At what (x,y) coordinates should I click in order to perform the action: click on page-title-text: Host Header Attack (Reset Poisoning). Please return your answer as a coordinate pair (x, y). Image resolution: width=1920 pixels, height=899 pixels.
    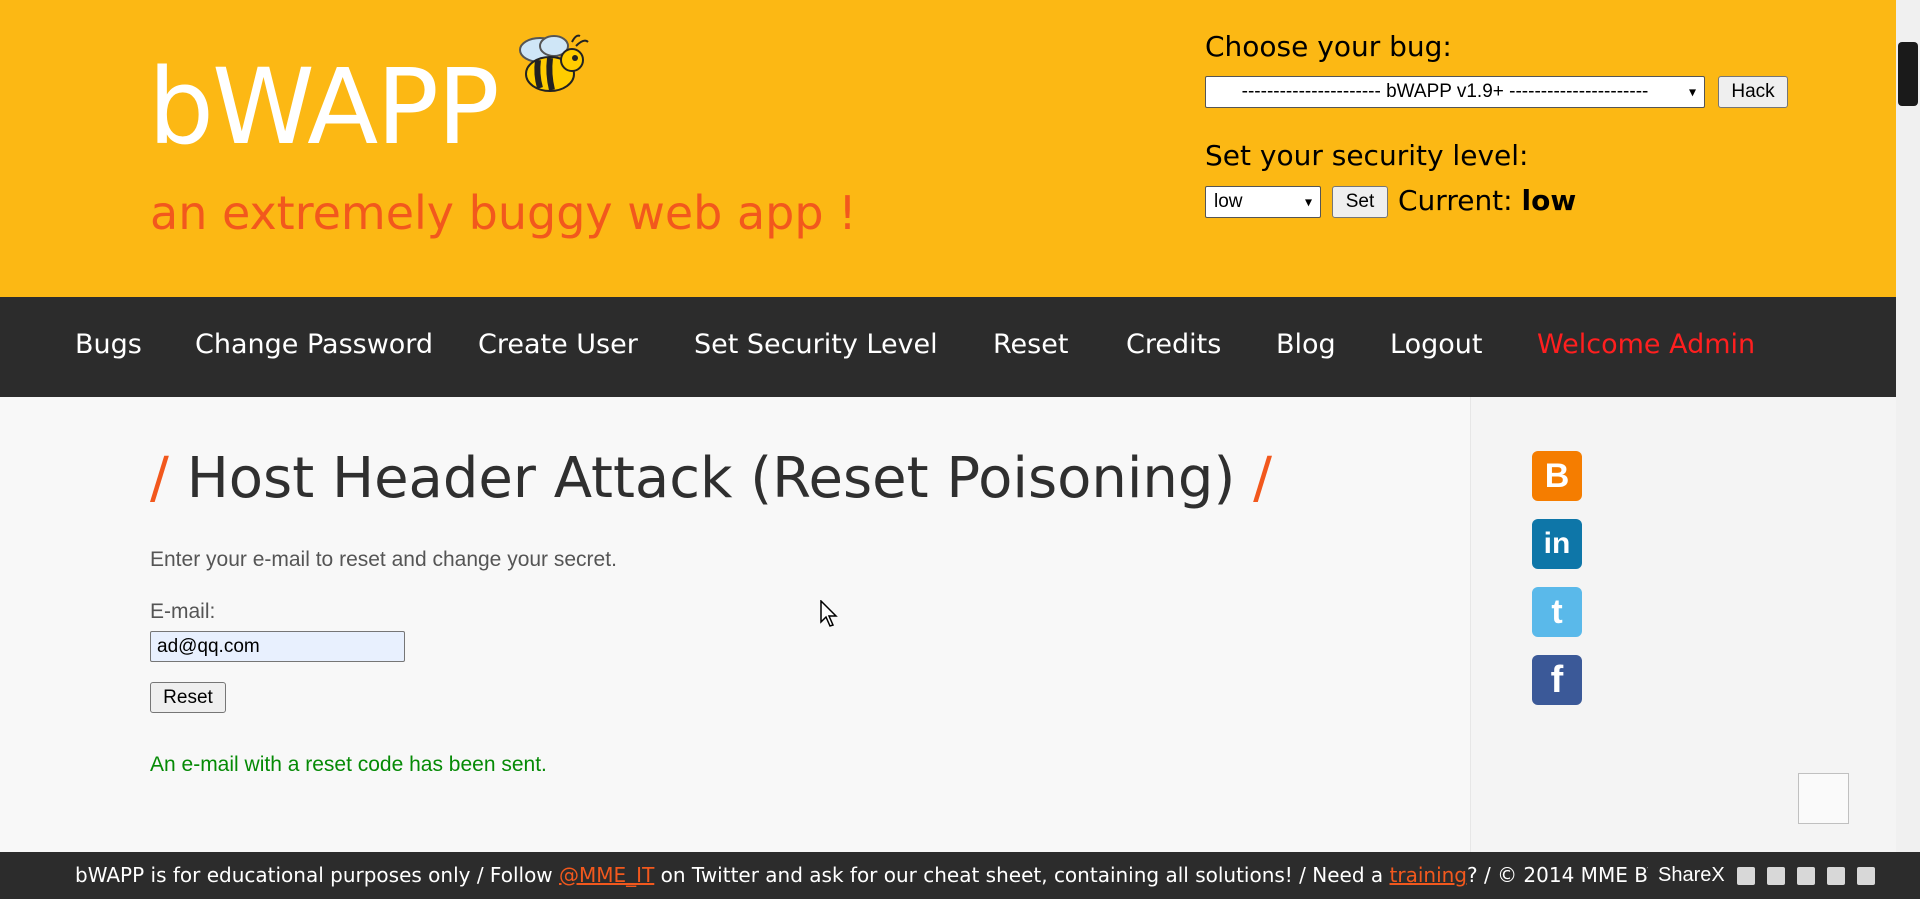
    Looking at the image, I should click on (711, 478).